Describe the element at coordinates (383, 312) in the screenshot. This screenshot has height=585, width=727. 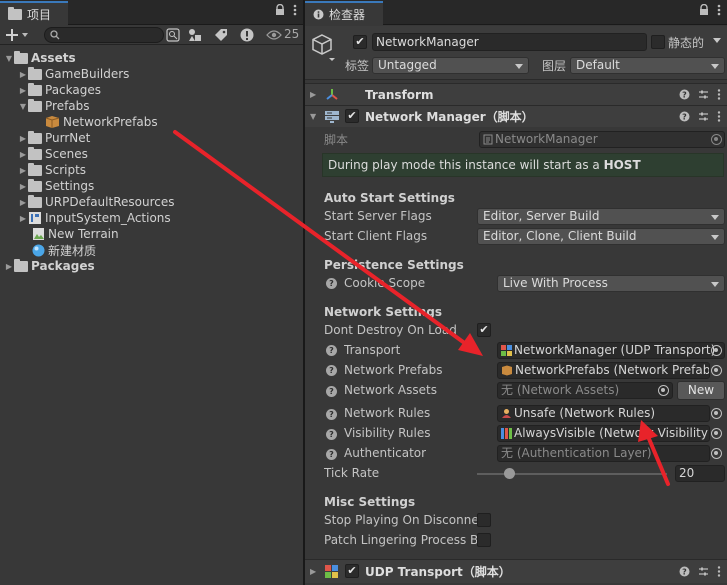
I see `network-settings-heading: Network Settings` at that location.